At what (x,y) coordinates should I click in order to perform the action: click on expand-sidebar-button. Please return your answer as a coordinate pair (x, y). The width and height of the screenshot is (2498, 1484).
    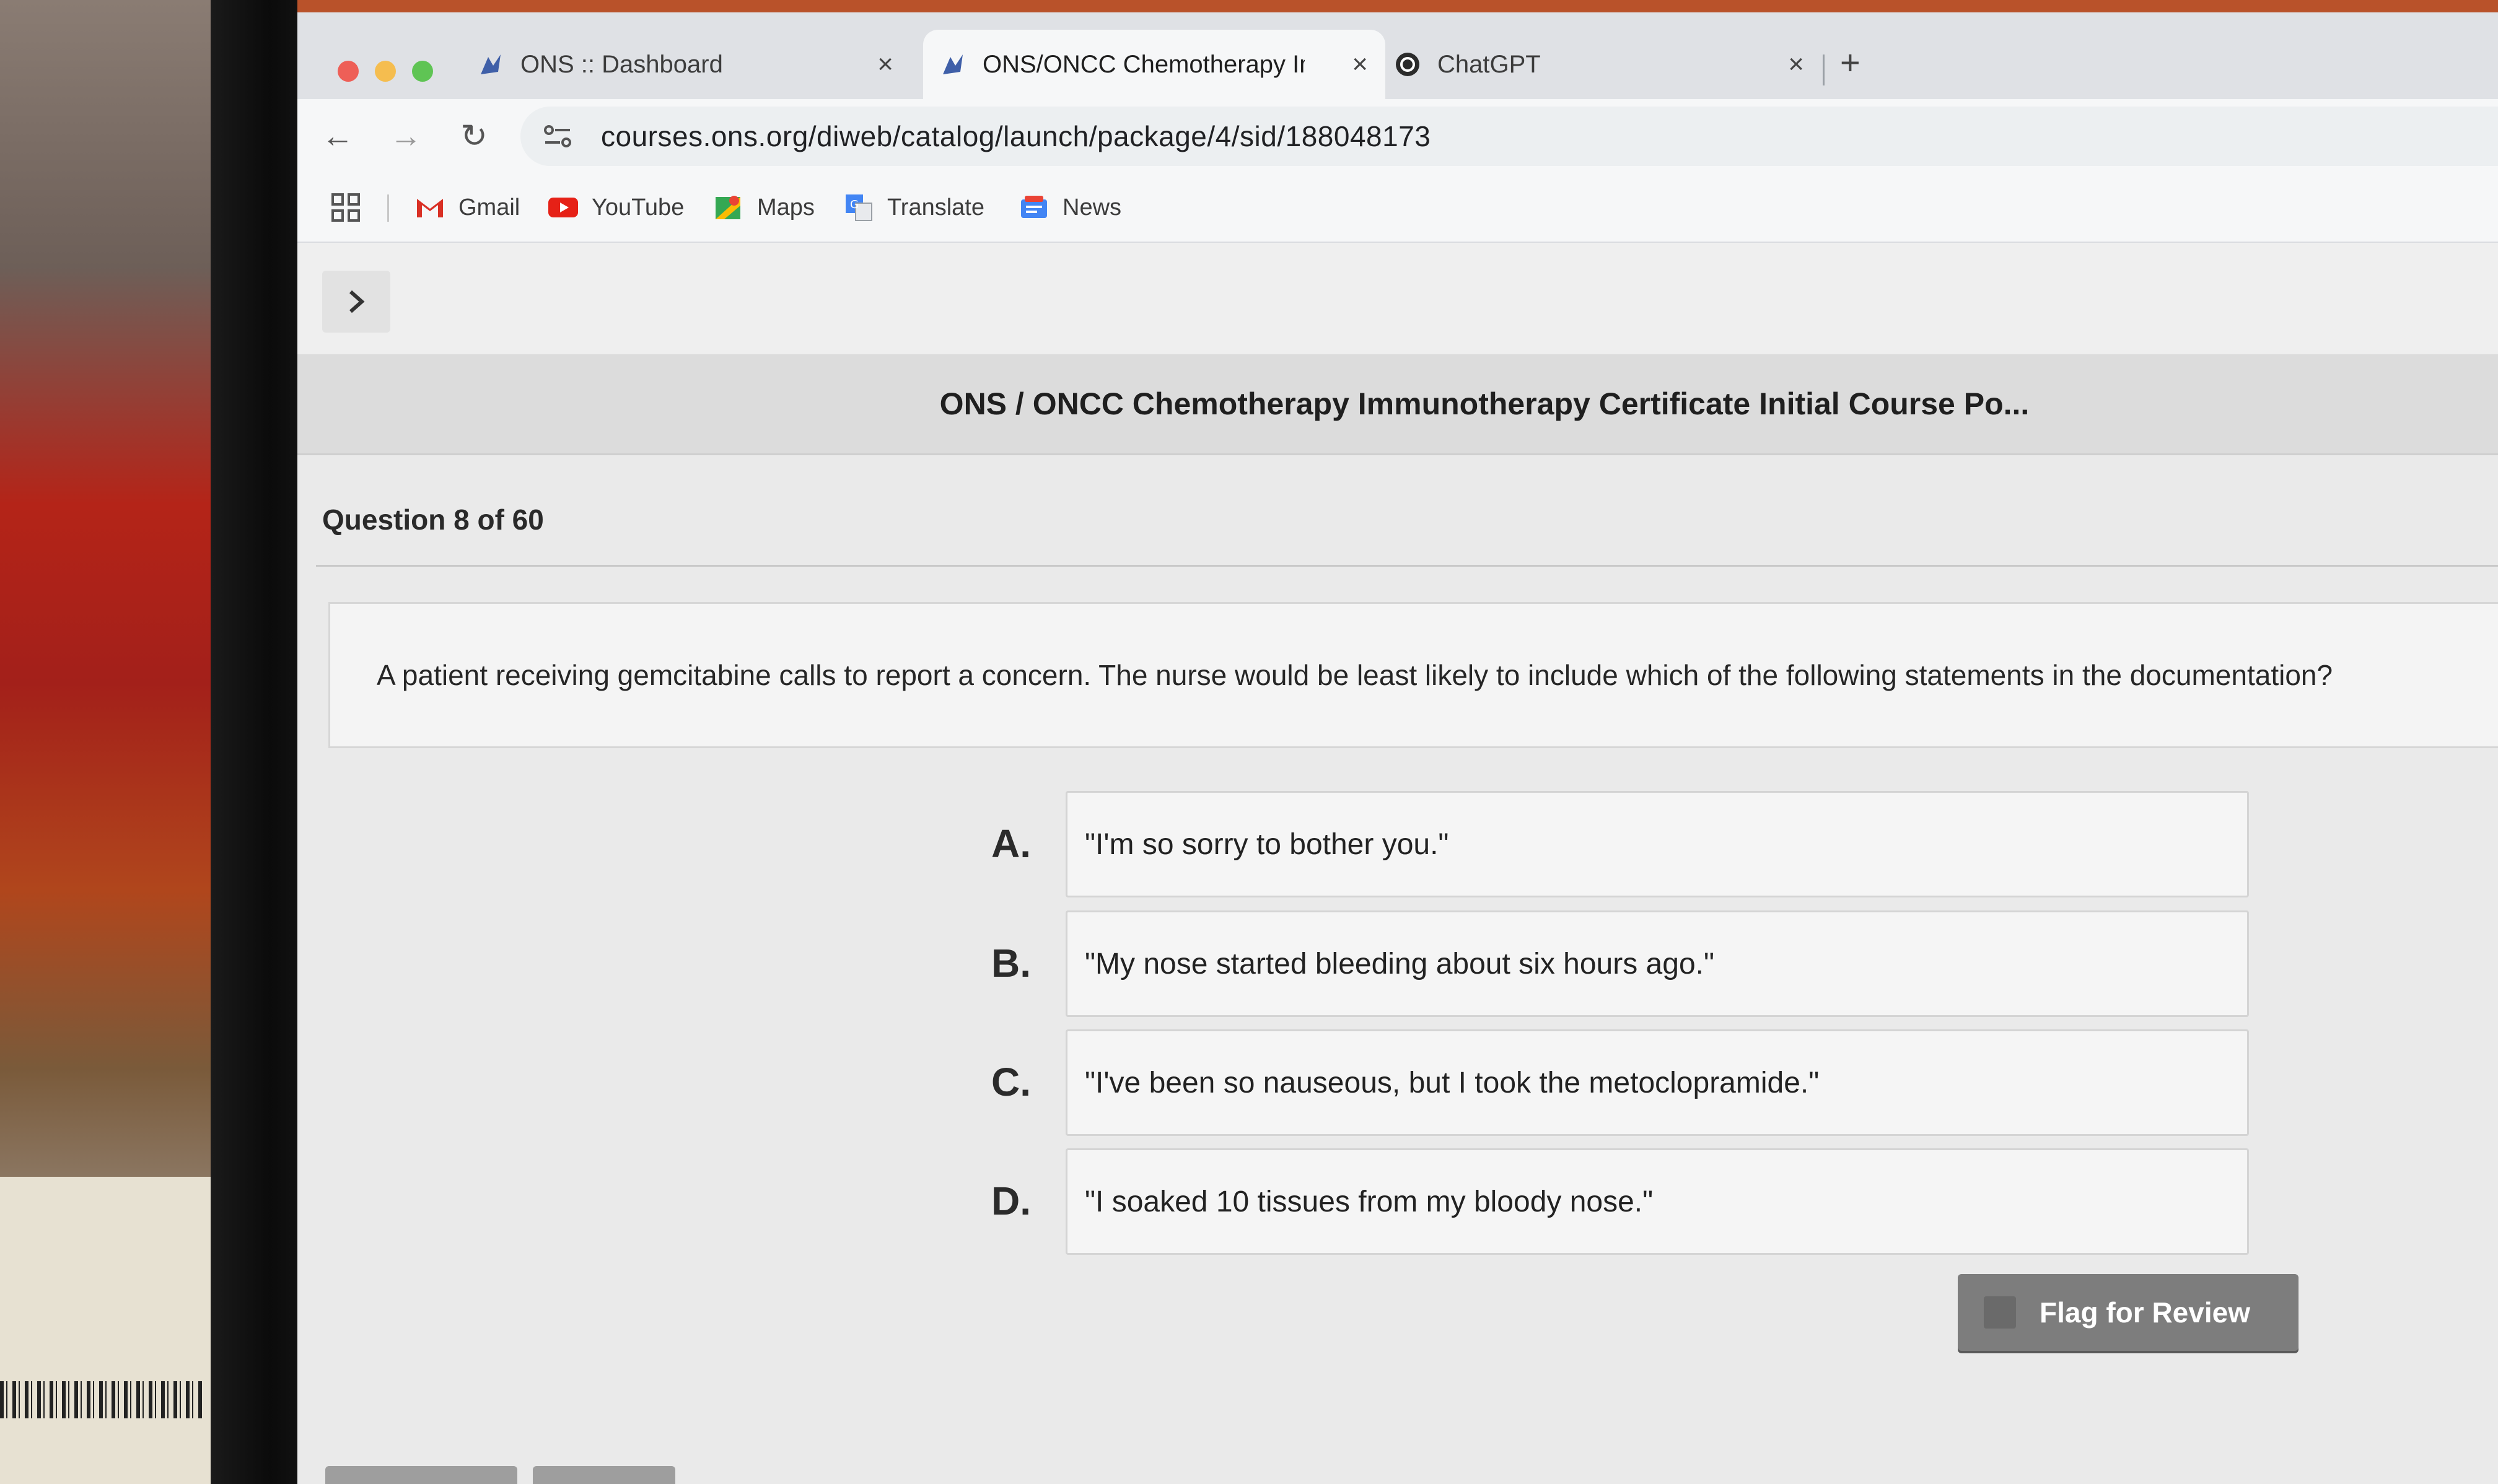
    Looking at the image, I should click on (356, 302).